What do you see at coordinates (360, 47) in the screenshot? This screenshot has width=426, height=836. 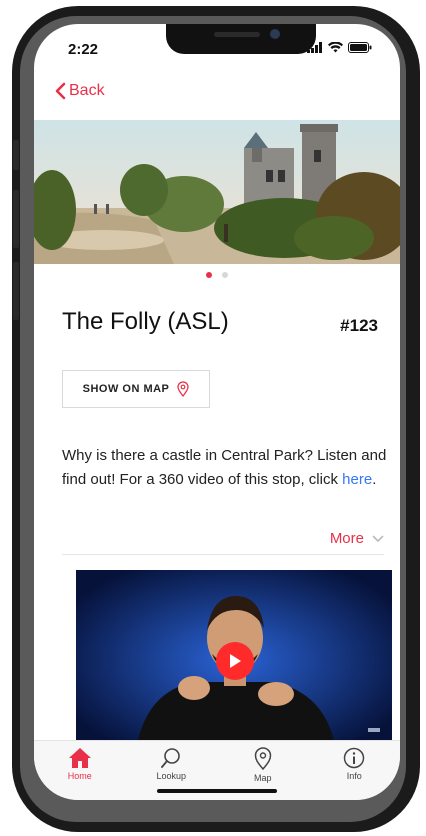 I see `battery-icon` at bounding box center [360, 47].